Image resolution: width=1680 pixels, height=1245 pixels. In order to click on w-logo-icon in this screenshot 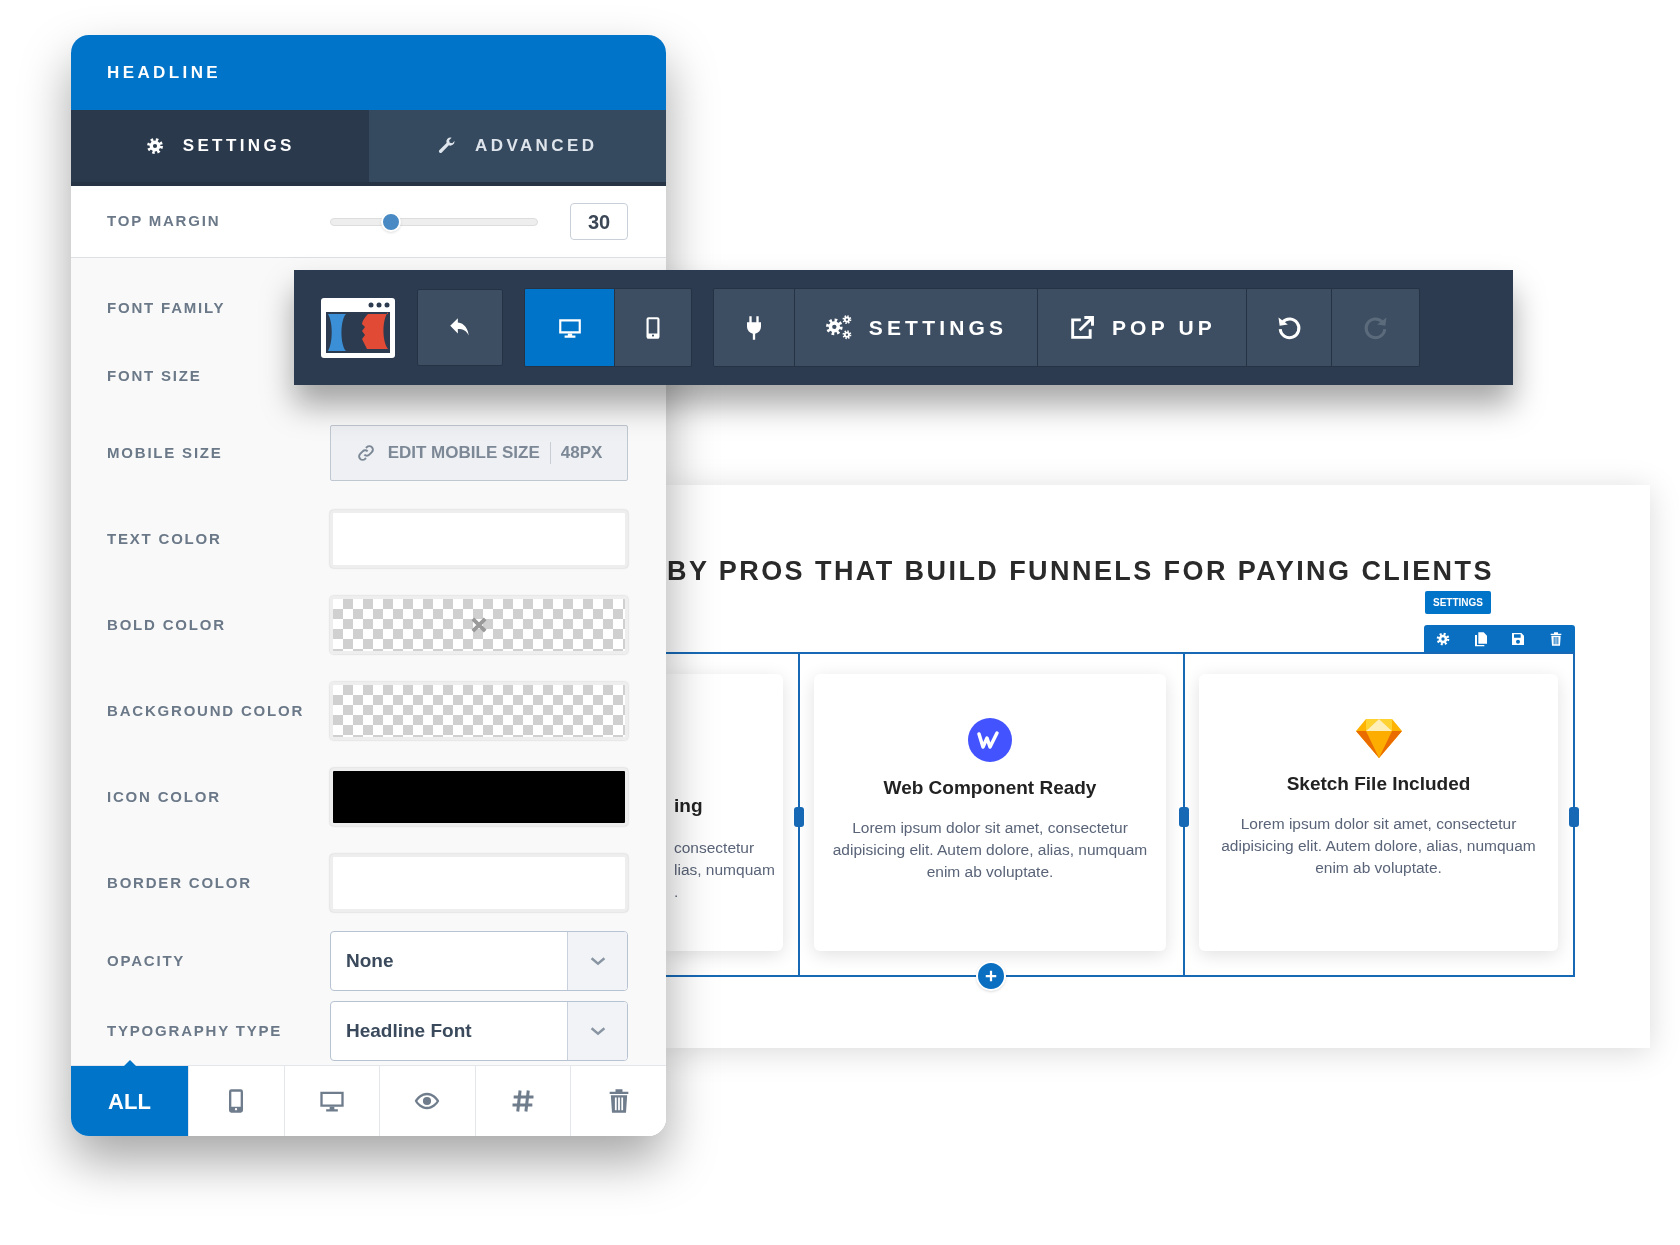, I will do `click(990, 740)`.